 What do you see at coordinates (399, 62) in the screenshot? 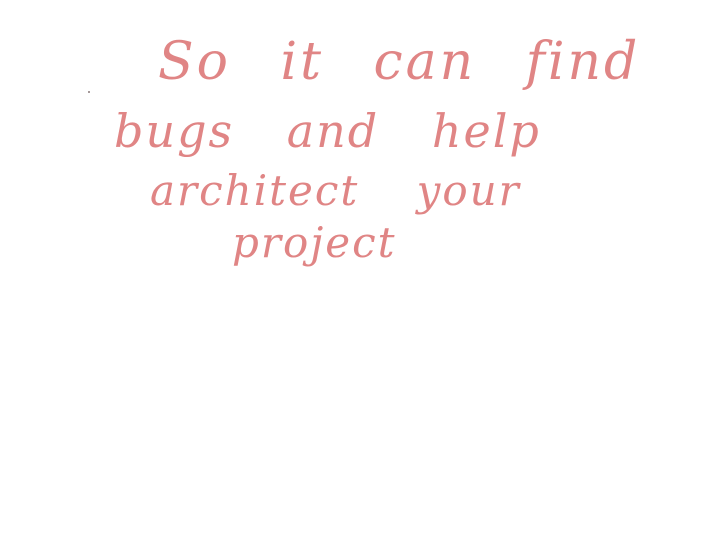
I see `handwritten-line-1: So it can find` at bounding box center [399, 62].